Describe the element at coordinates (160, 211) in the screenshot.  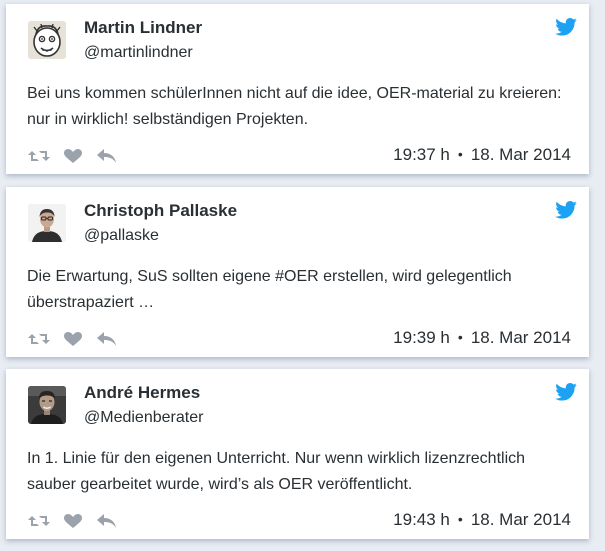
I see `author-name: Christoph Pallaske` at that location.